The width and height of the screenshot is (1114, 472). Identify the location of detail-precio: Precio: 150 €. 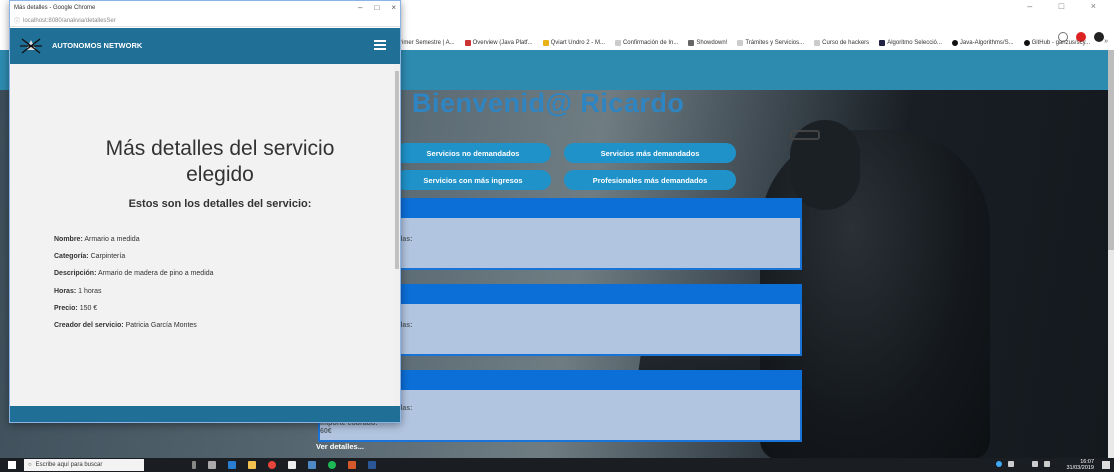
(75, 308).